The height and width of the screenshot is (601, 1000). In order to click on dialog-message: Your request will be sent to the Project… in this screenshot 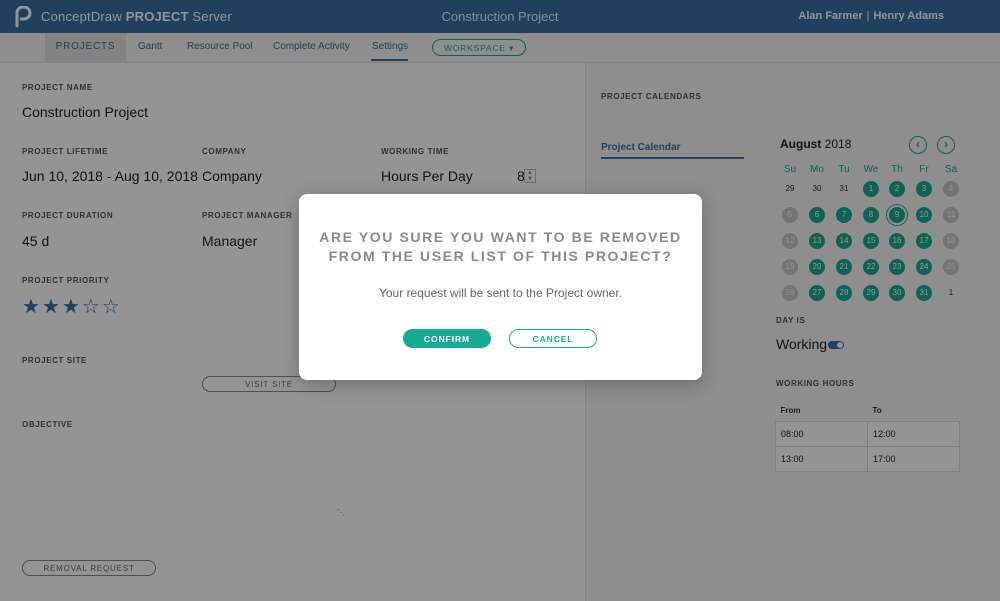, I will do `click(500, 293)`.